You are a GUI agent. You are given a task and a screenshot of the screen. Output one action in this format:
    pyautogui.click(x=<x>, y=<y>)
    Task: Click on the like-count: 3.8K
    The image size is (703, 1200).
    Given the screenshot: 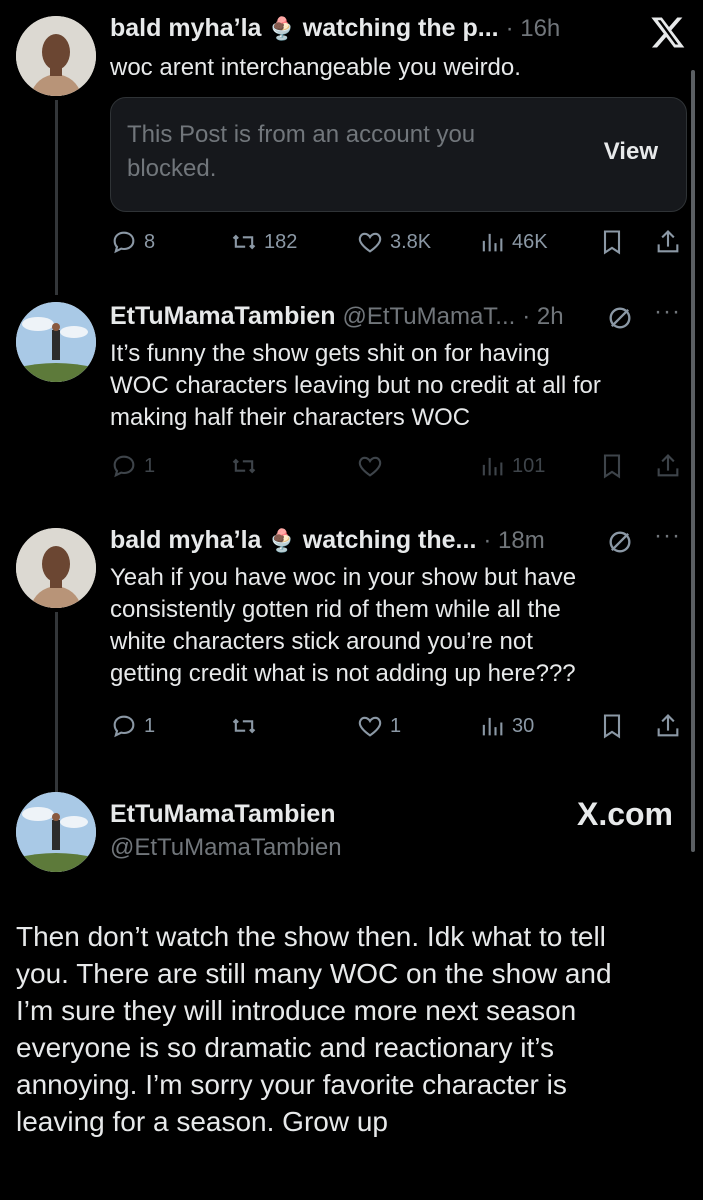 What is the action you would take?
    pyautogui.click(x=411, y=241)
    